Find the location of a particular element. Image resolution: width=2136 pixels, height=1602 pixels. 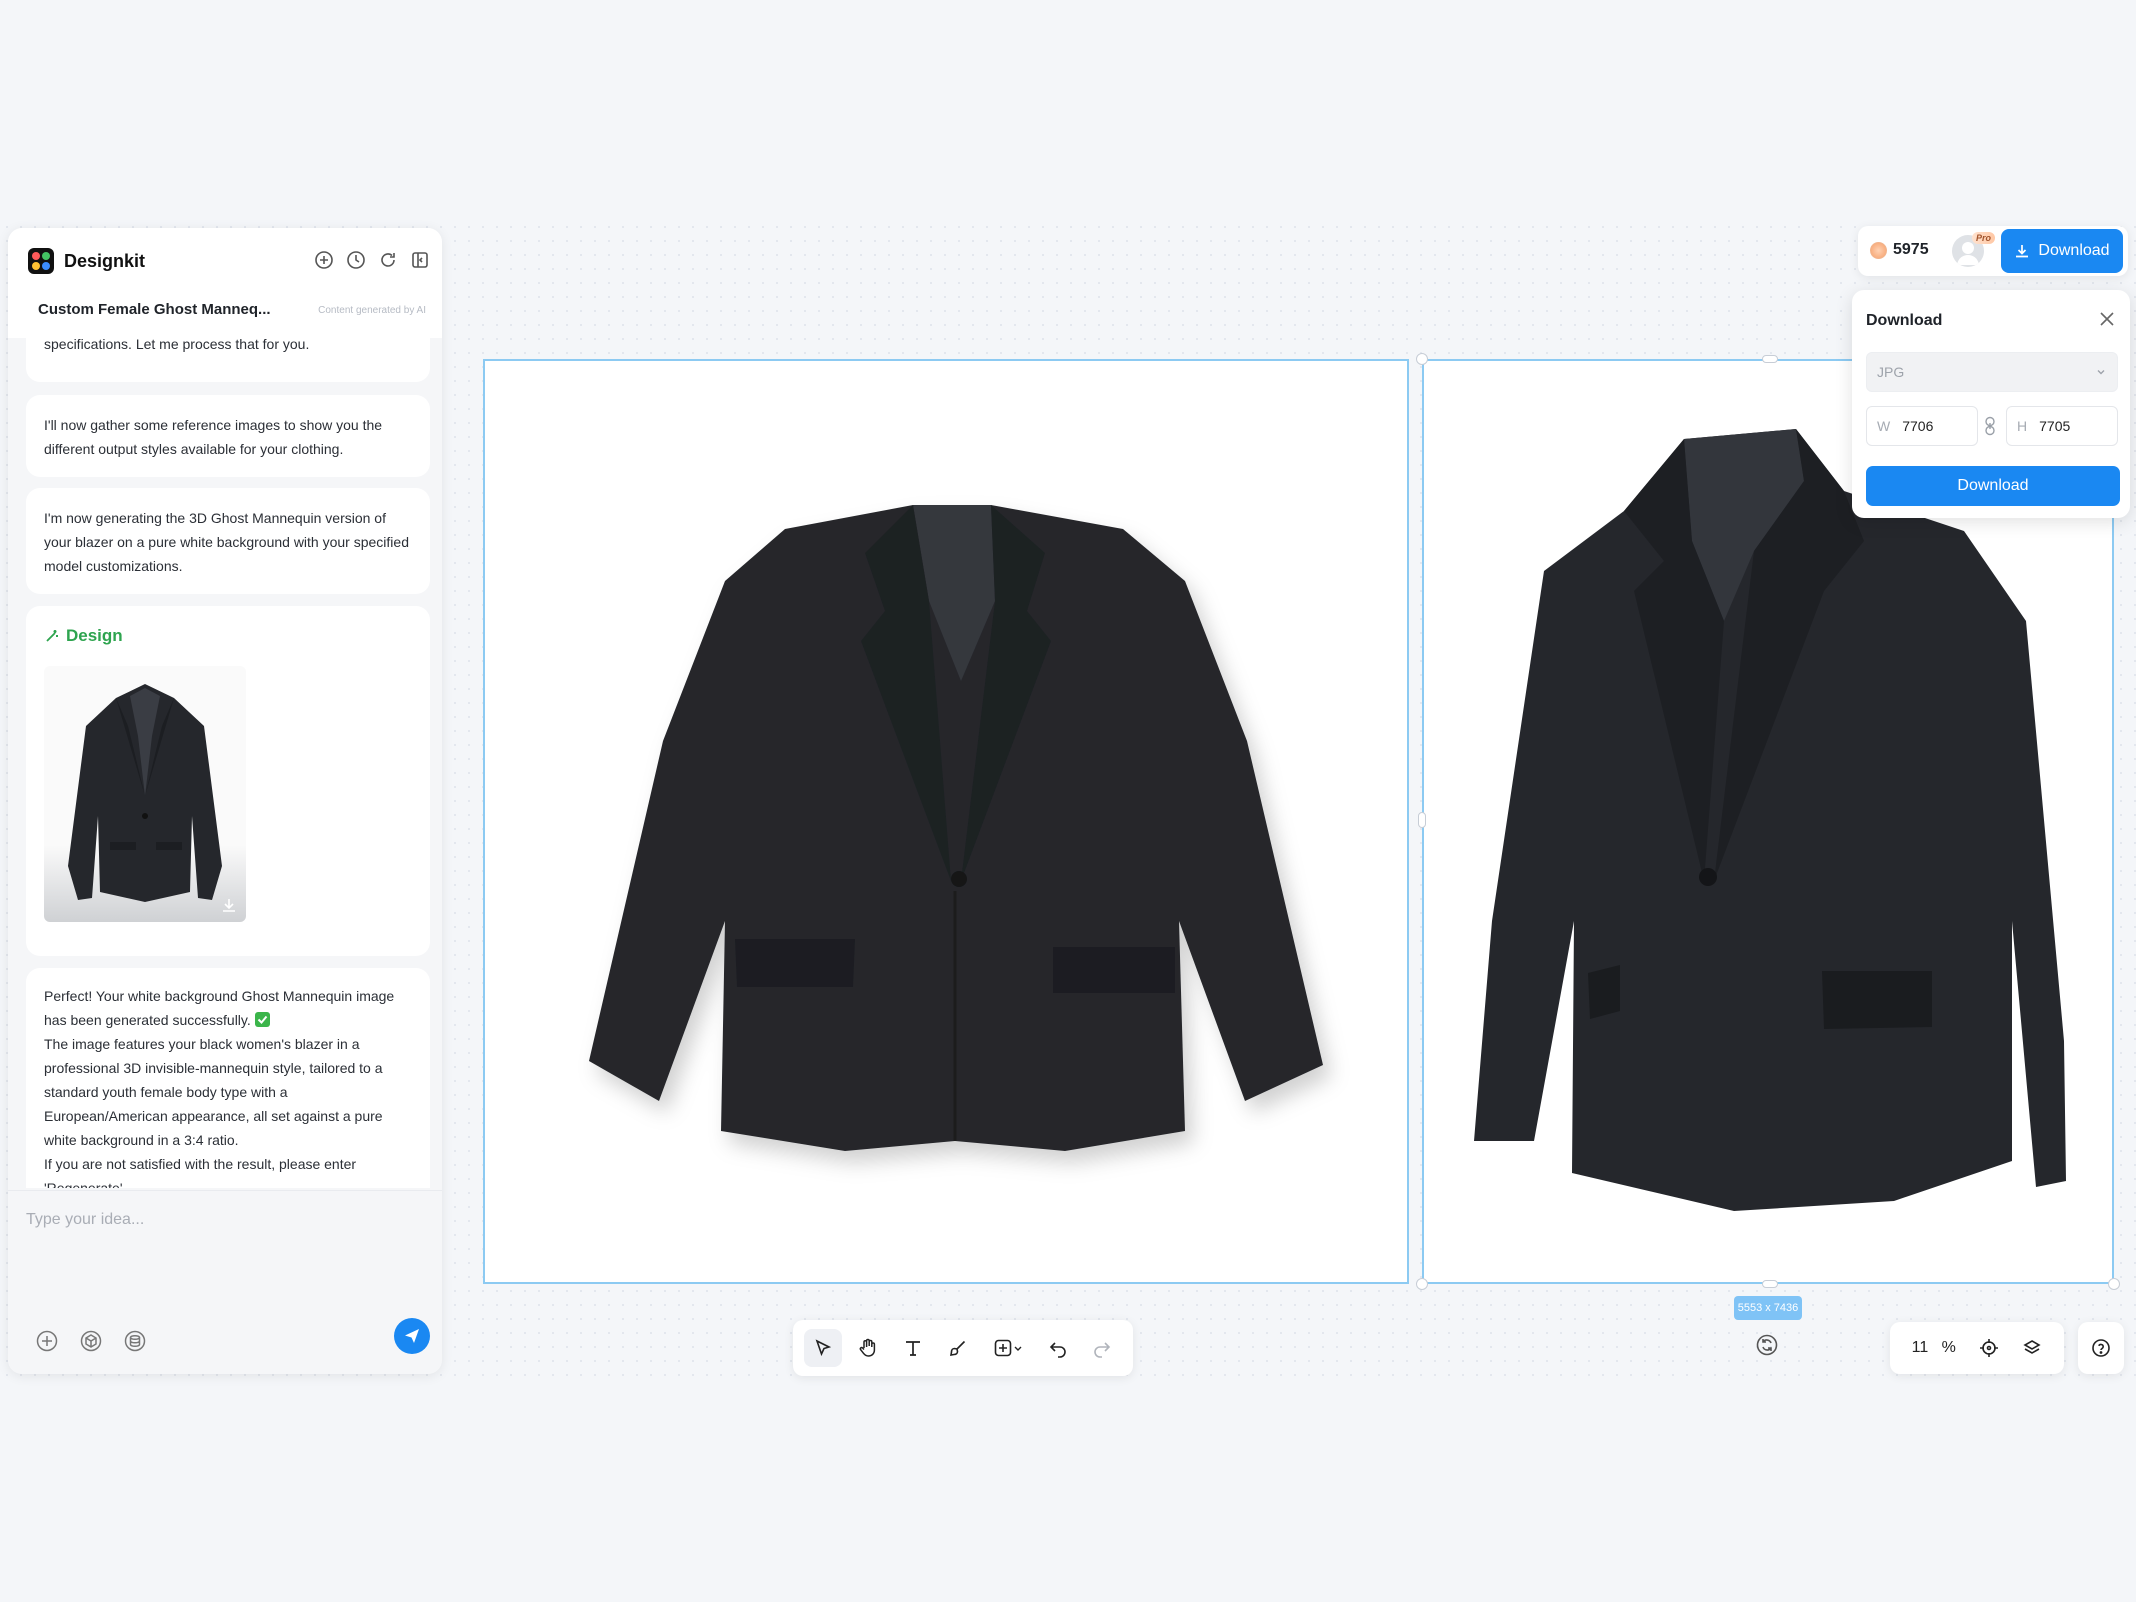

height-field: H 7705 is located at coordinates (2062, 426).